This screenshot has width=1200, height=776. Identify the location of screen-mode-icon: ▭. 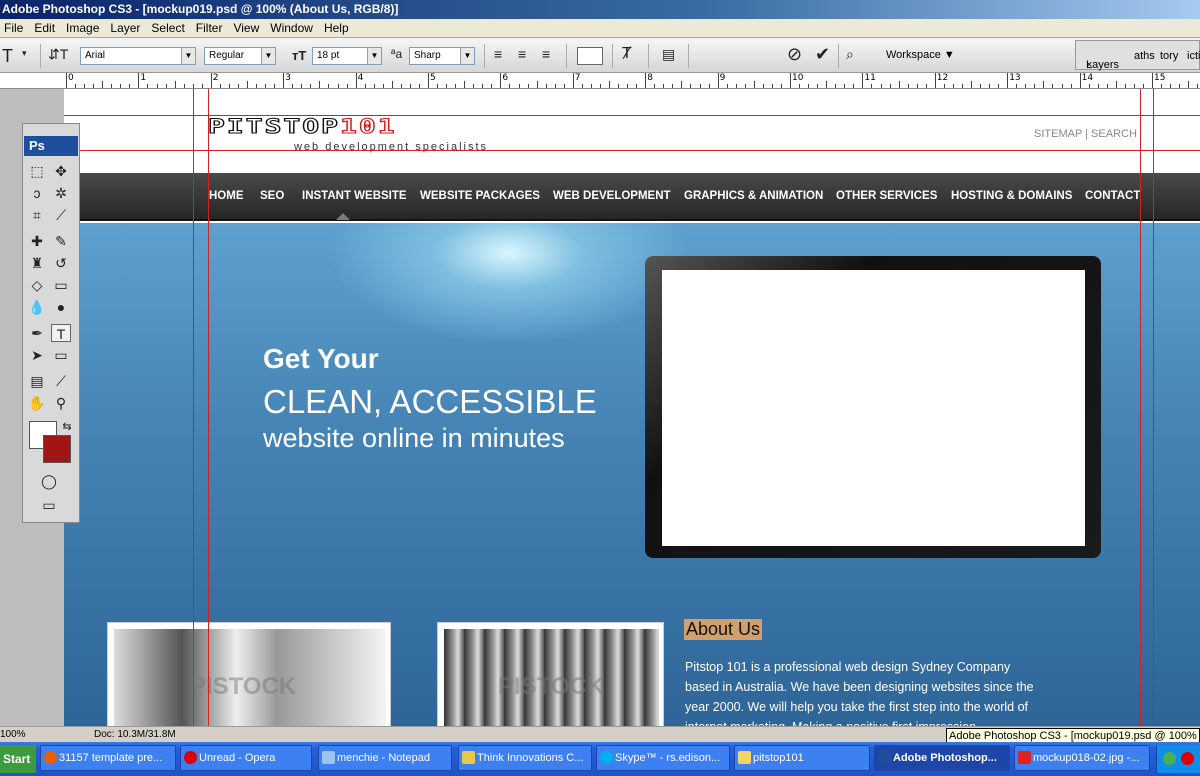
(49, 505).